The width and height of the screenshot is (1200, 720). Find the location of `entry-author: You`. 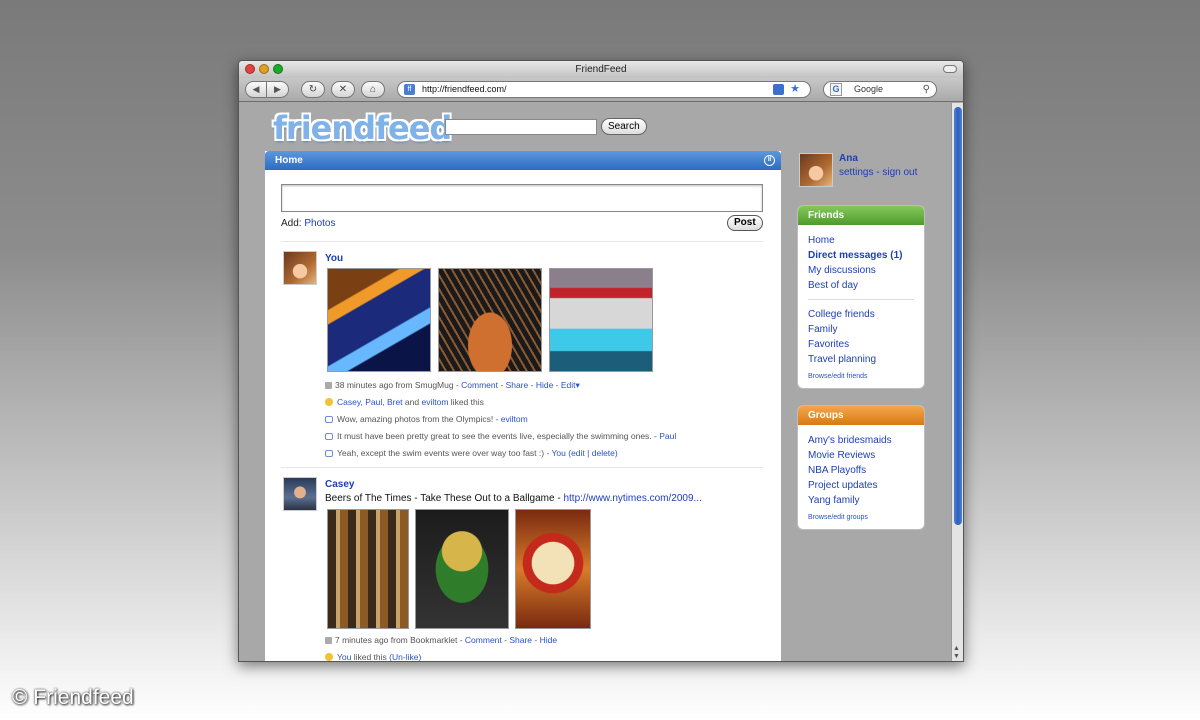

entry-author: You is located at coordinates (334, 258).